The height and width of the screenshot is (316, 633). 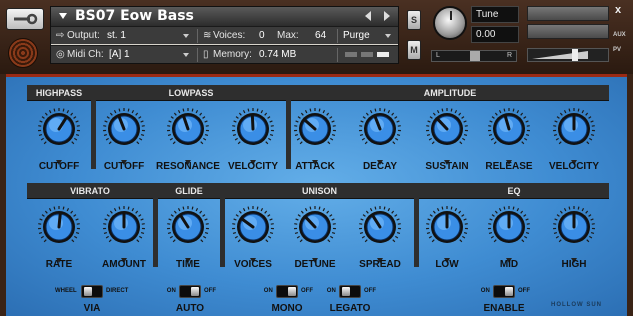 What do you see at coordinates (287, 291) in the screenshot?
I see `toggle-mono` at bounding box center [287, 291].